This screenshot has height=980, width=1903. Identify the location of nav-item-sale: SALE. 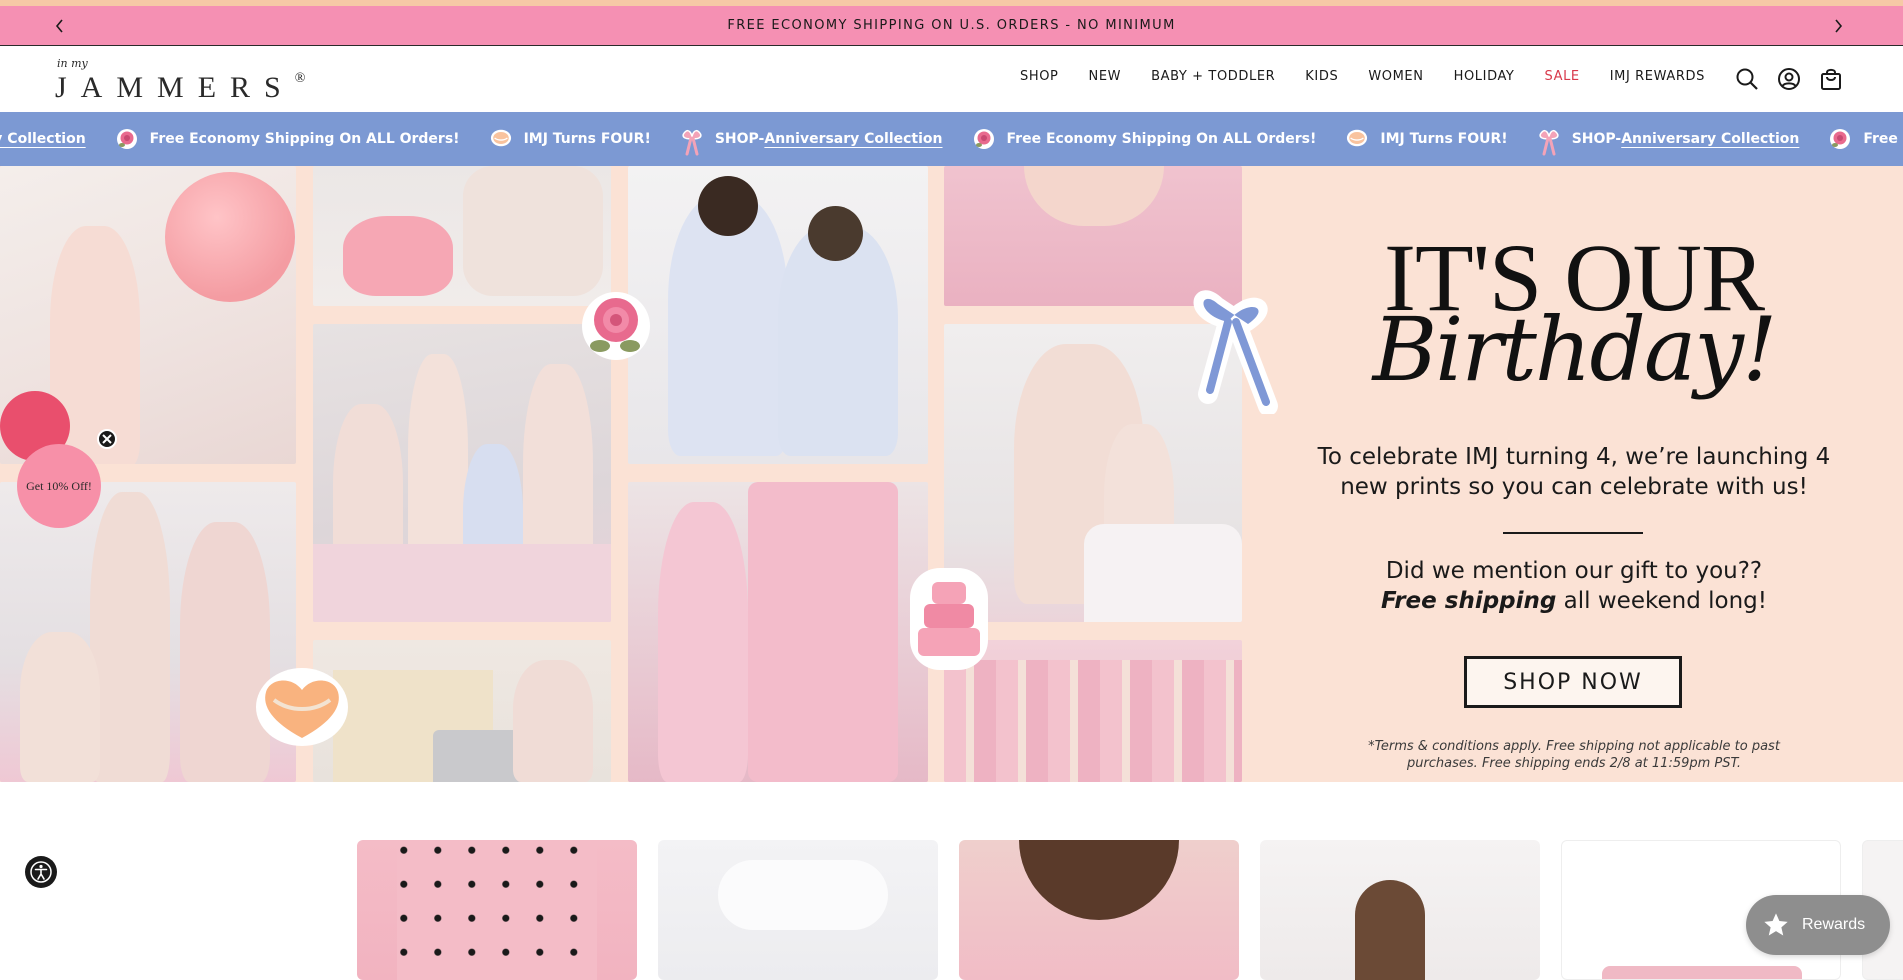
(1561, 76).